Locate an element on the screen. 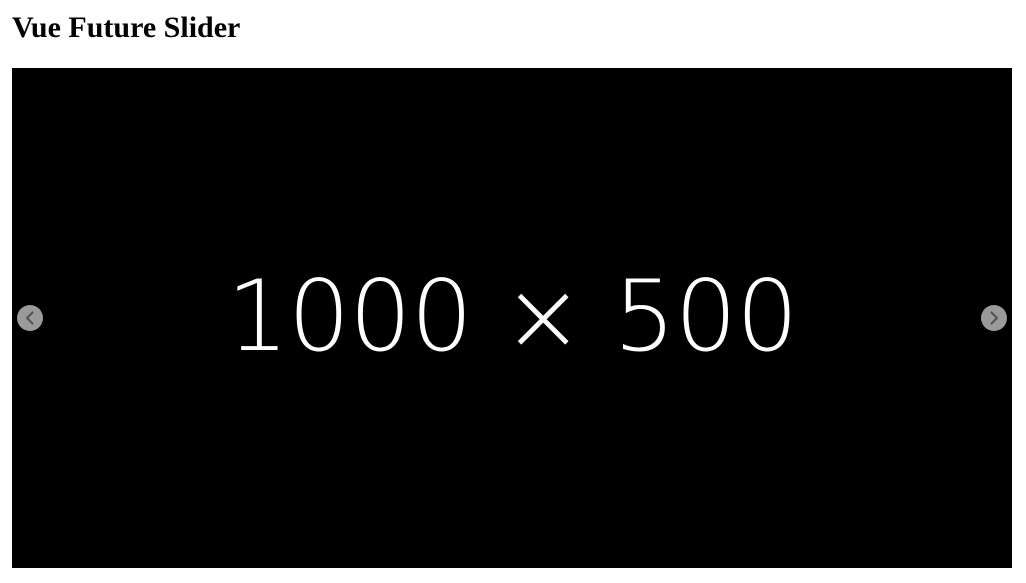  prev-slide-button is located at coordinates (30, 318).